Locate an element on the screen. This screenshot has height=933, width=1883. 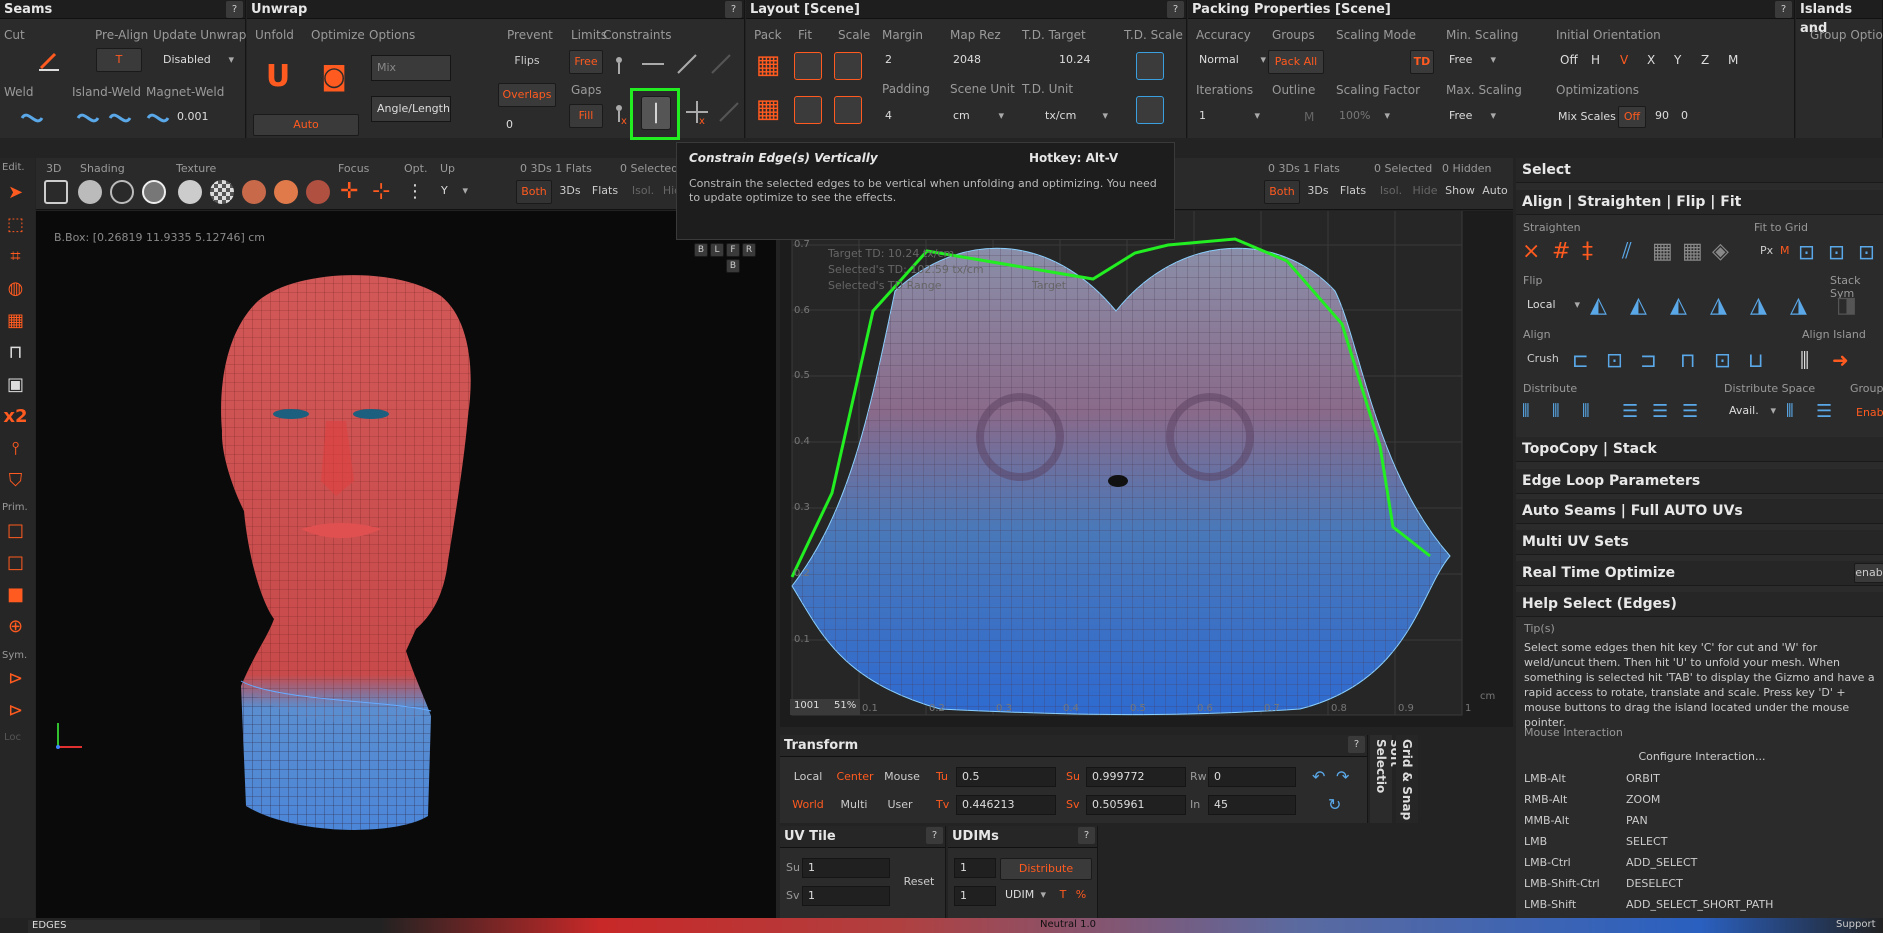
island-select-icon: ⌗ is located at coordinates (15, 256).